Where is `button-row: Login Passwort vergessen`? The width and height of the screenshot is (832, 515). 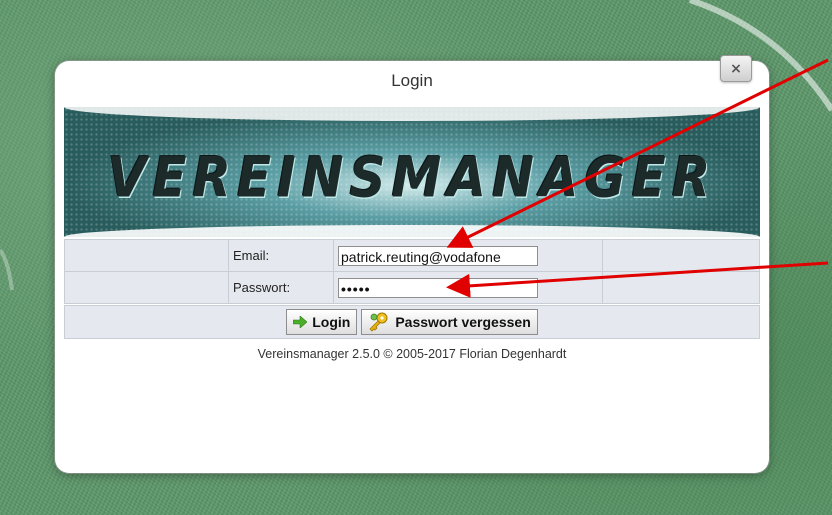 button-row: Login Passwort vergessen is located at coordinates (412, 322).